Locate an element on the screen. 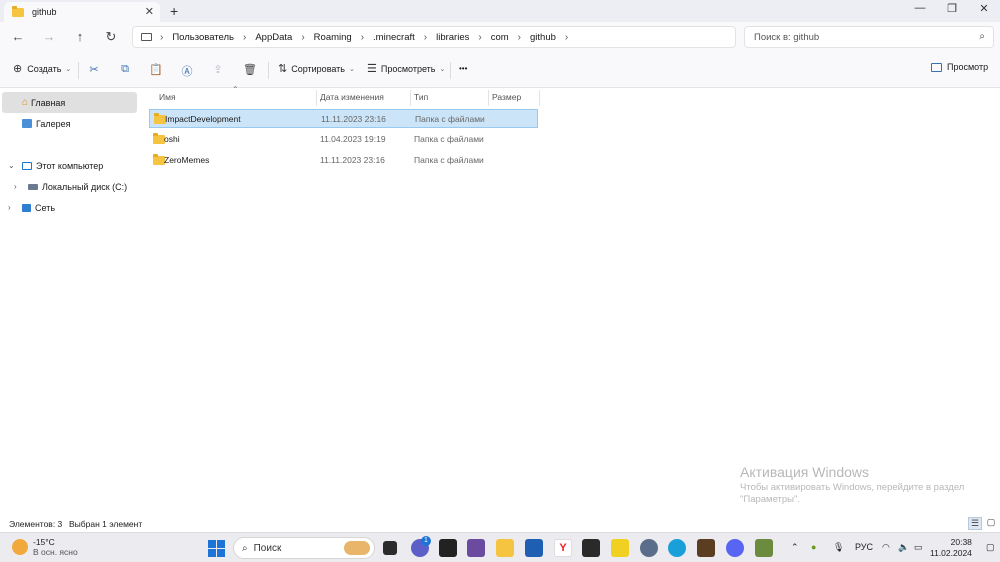 The image size is (1000, 562). tray-app-icon: ● is located at coordinates (813, 547).